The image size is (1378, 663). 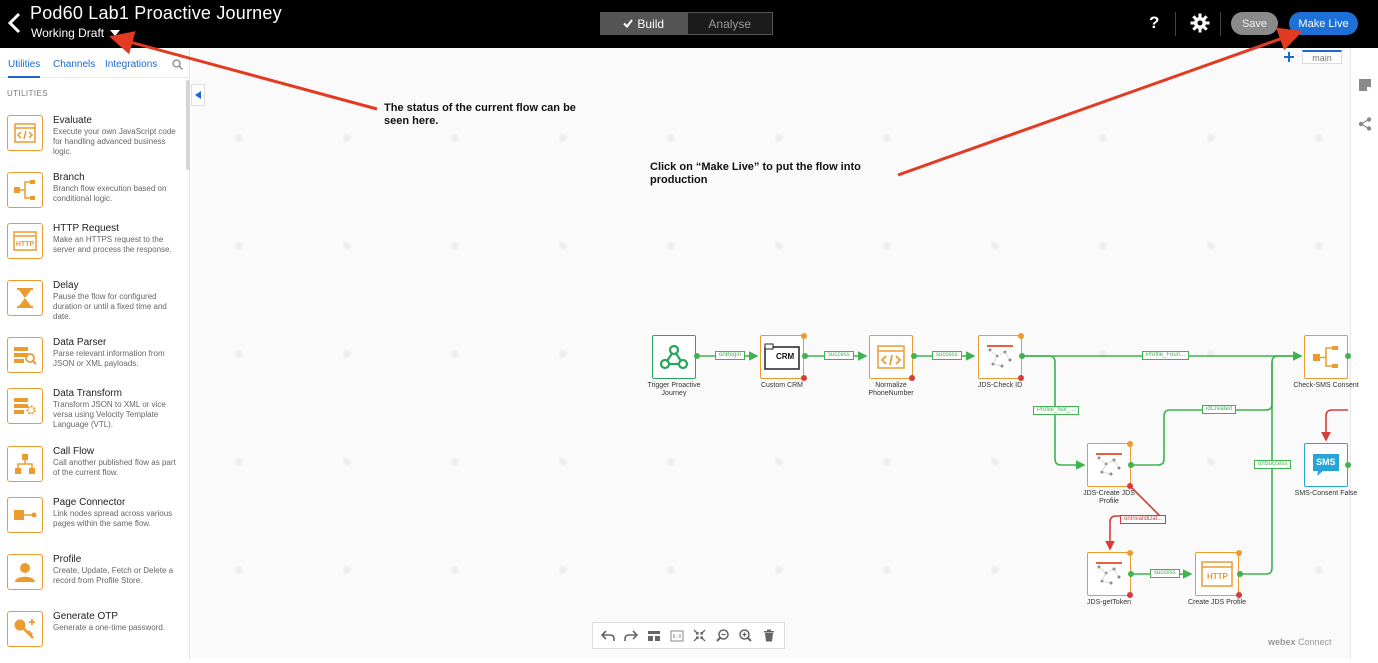 I want to click on webex-connect-logo: webex Connect, so click(x=1300, y=642).